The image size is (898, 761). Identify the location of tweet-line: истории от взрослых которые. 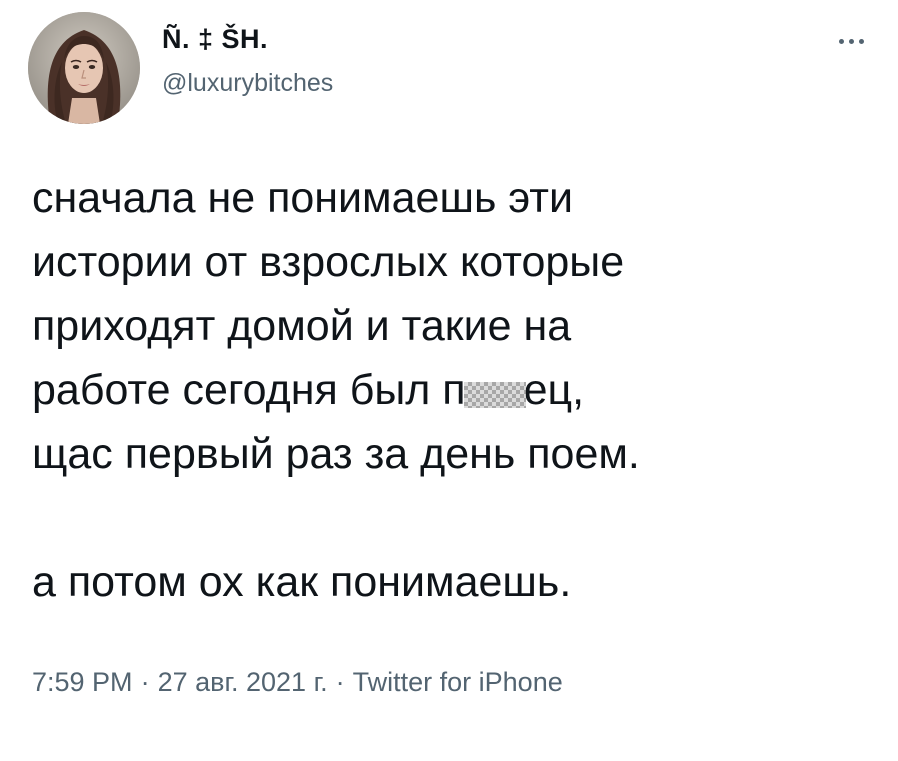
(328, 262).